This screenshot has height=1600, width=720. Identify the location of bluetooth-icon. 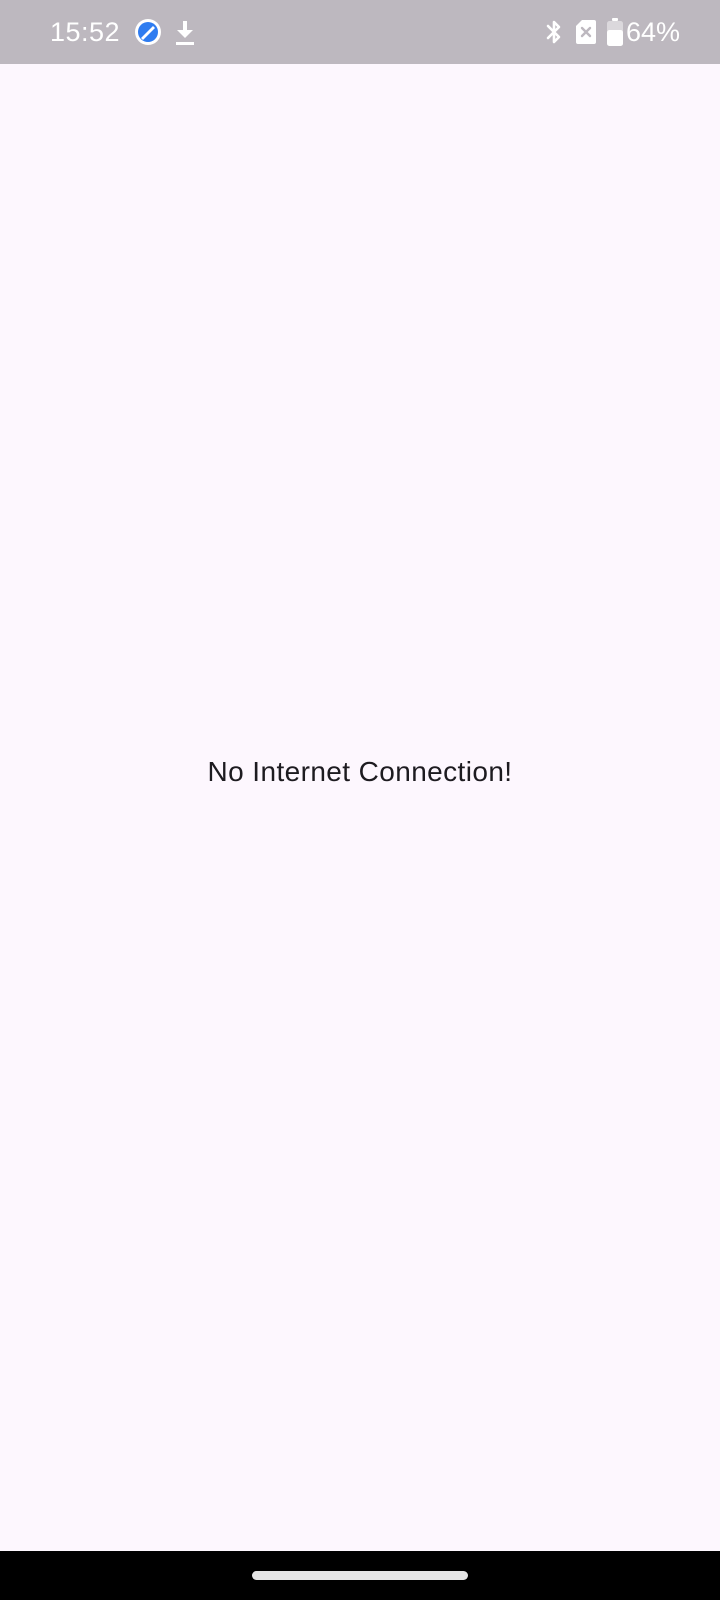
(553, 32).